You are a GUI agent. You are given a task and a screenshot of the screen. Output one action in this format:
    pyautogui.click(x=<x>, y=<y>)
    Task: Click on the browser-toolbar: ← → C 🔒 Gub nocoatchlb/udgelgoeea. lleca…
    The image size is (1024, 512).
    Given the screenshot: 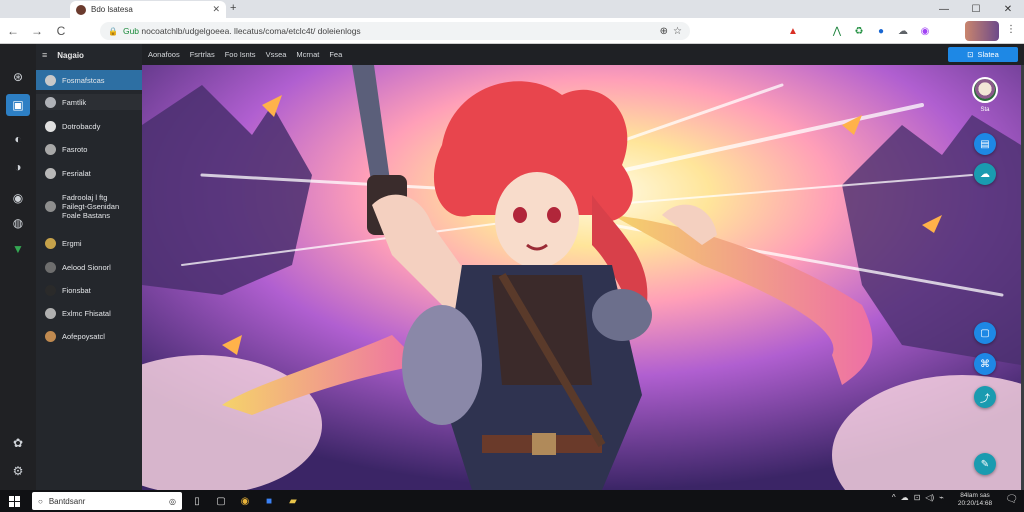 What is the action you would take?
    pyautogui.click(x=512, y=31)
    